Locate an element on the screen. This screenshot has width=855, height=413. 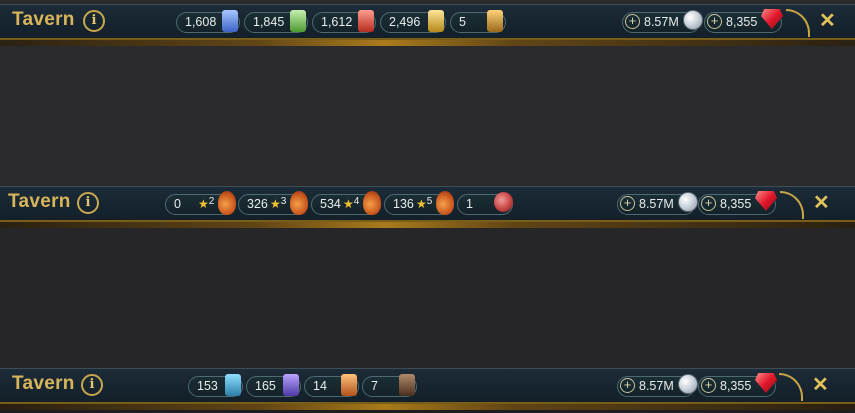
orange-book-icon is located at coordinates (349, 385).